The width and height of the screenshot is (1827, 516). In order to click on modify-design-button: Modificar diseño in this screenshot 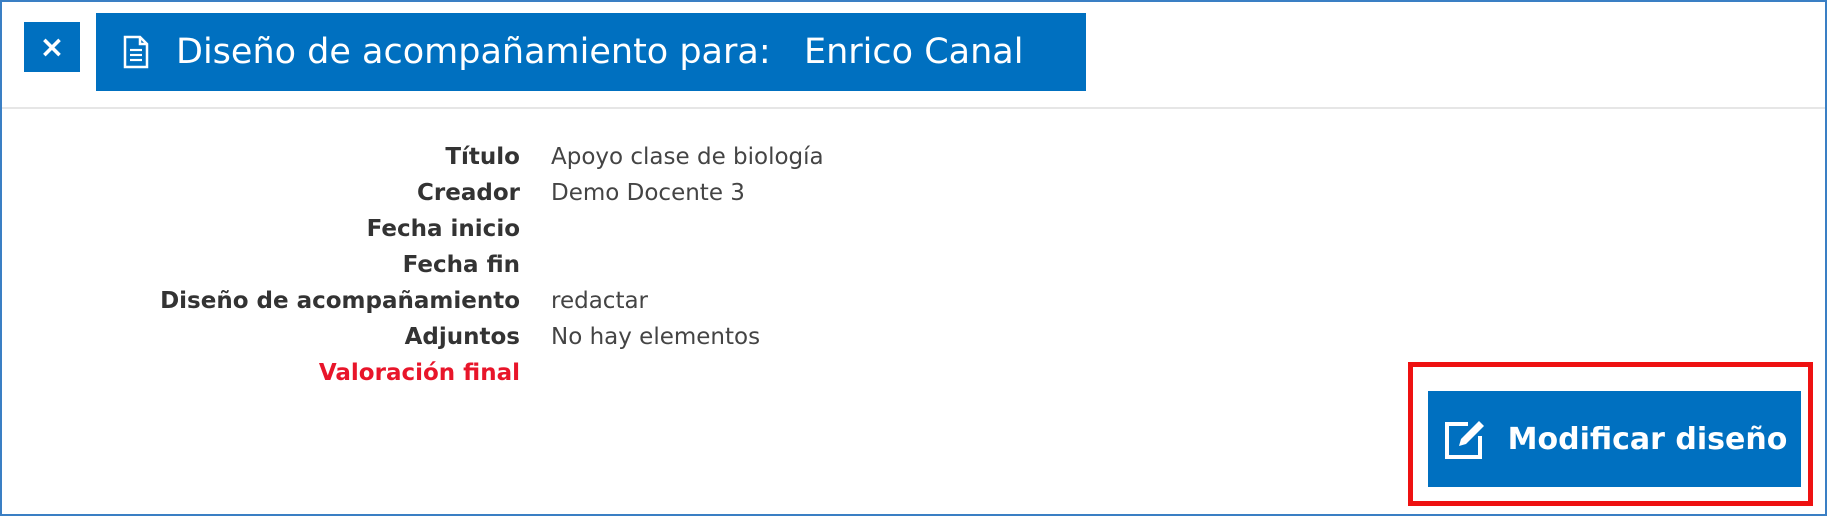, I will do `click(1614, 439)`.